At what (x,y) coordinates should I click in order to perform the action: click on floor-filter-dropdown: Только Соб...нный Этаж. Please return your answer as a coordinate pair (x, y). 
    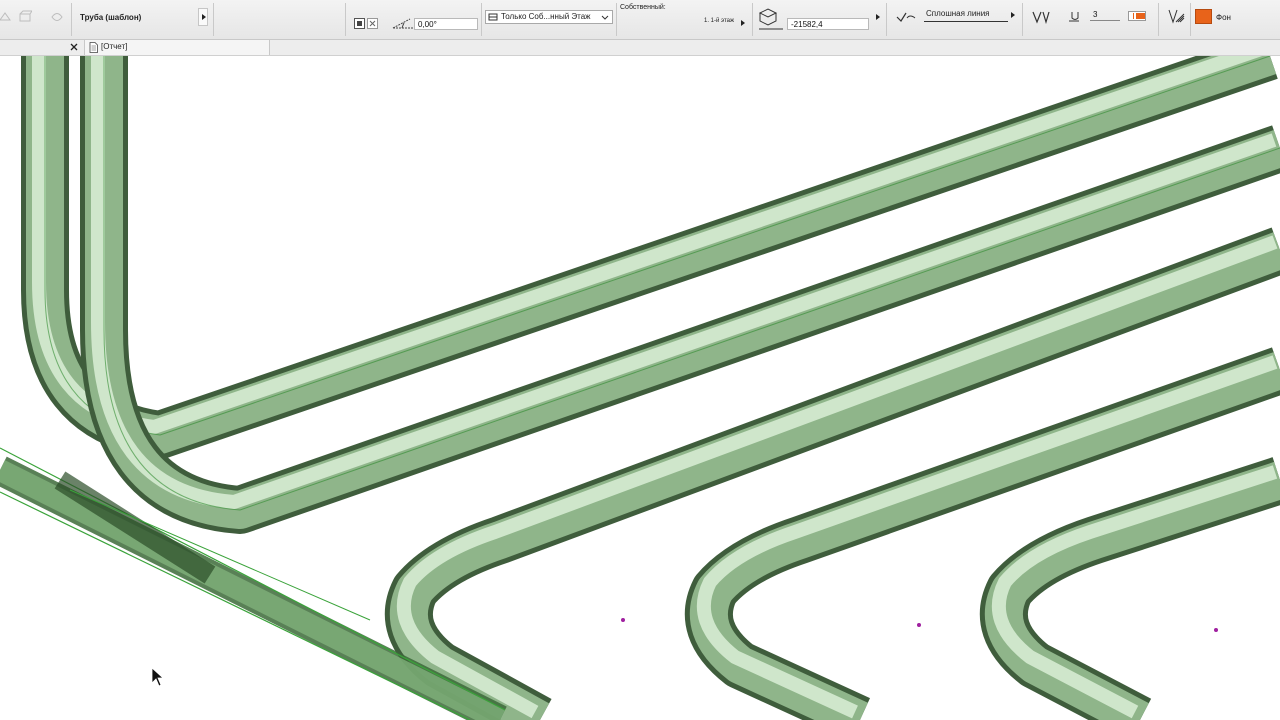
    Looking at the image, I should click on (549, 17).